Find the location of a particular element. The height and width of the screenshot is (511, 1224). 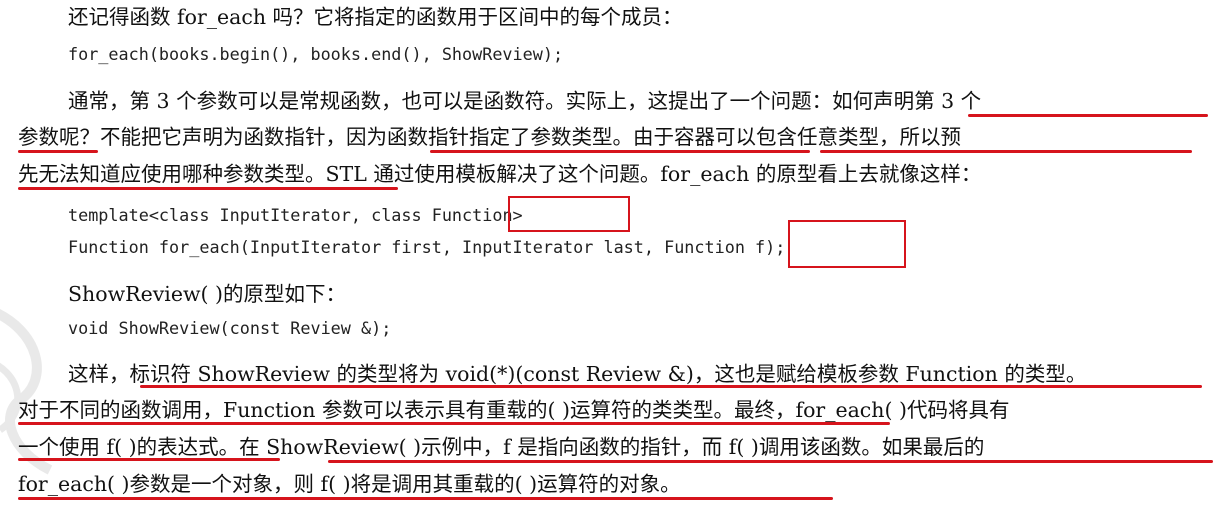

code-showreview-prototype: void ShowReview(const Review &); is located at coordinates (230, 328).